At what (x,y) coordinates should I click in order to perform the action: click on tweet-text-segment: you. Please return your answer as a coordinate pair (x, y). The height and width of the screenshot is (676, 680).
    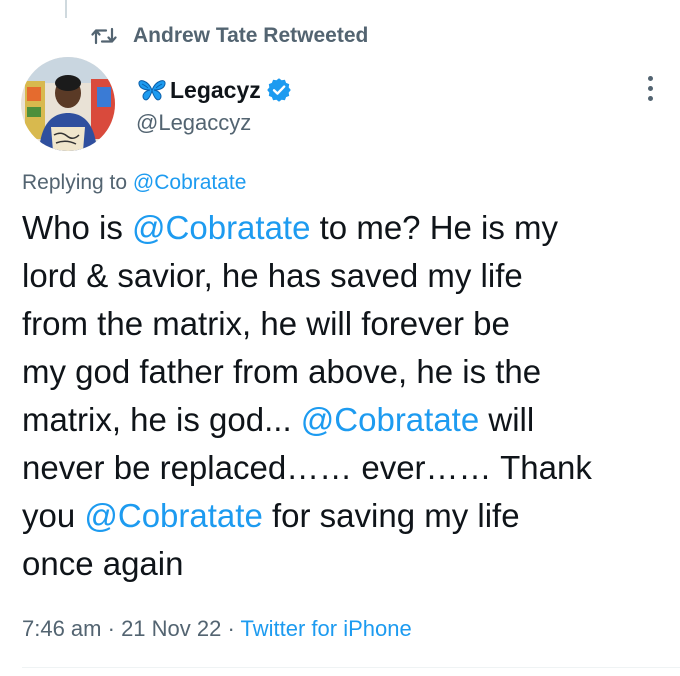
    Looking at the image, I should click on (53, 515).